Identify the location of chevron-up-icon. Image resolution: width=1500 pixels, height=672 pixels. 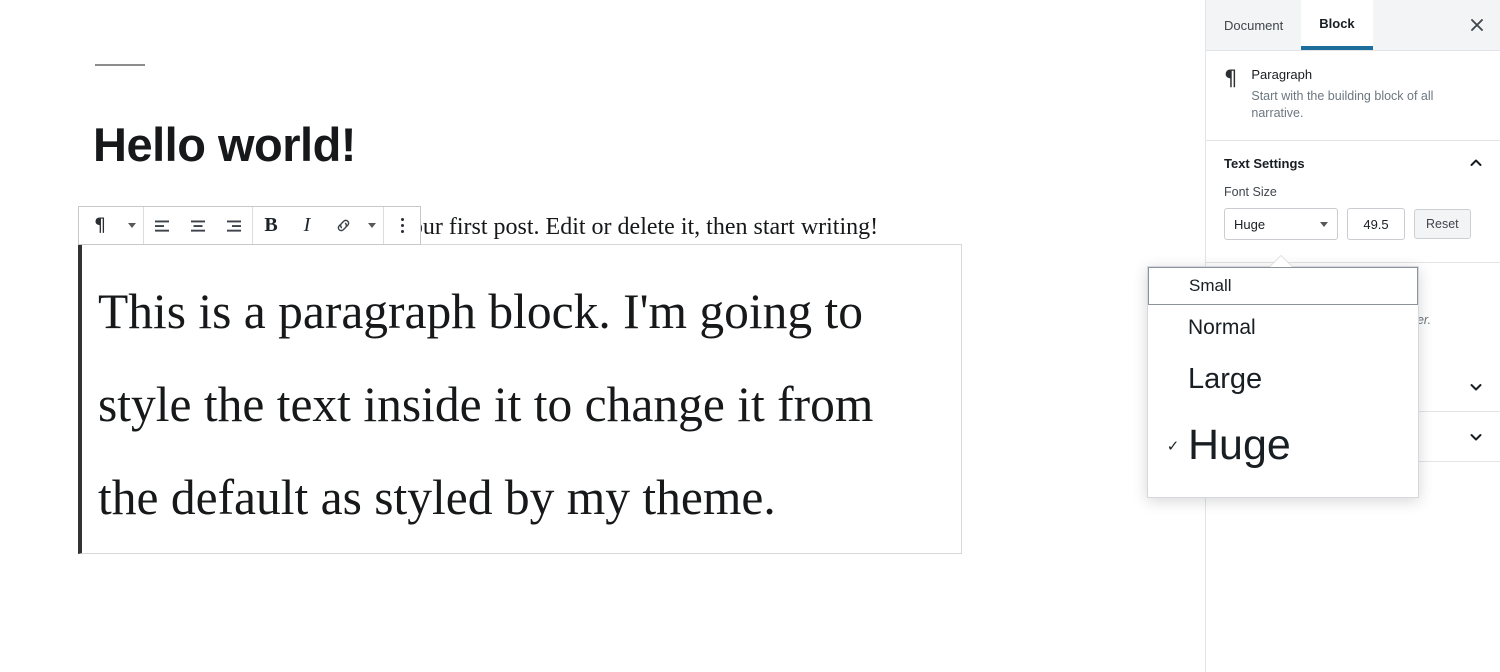
(1476, 162).